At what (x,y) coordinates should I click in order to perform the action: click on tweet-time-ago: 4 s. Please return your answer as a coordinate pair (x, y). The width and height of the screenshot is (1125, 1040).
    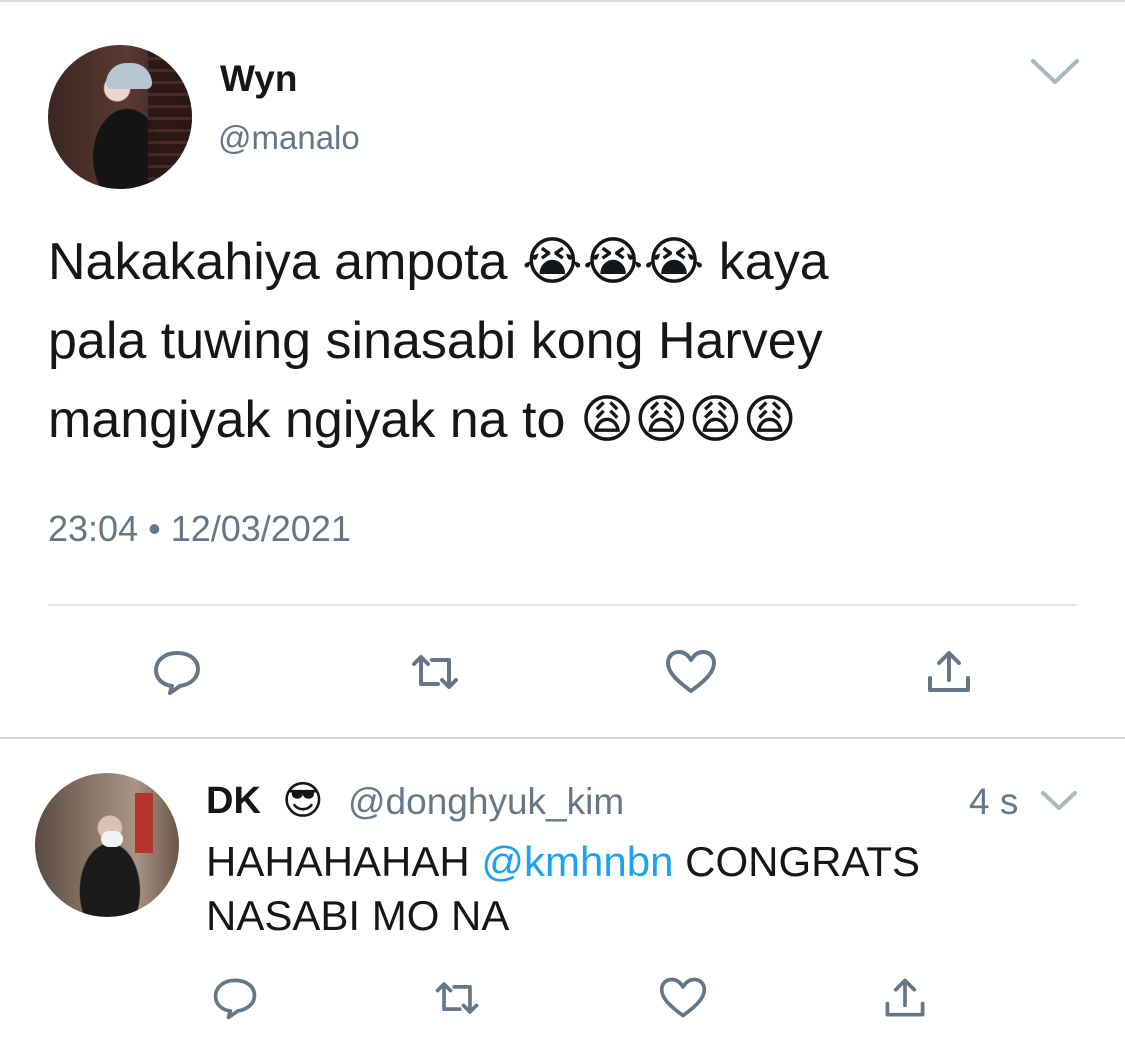
    Looking at the image, I should click on (994, 801).